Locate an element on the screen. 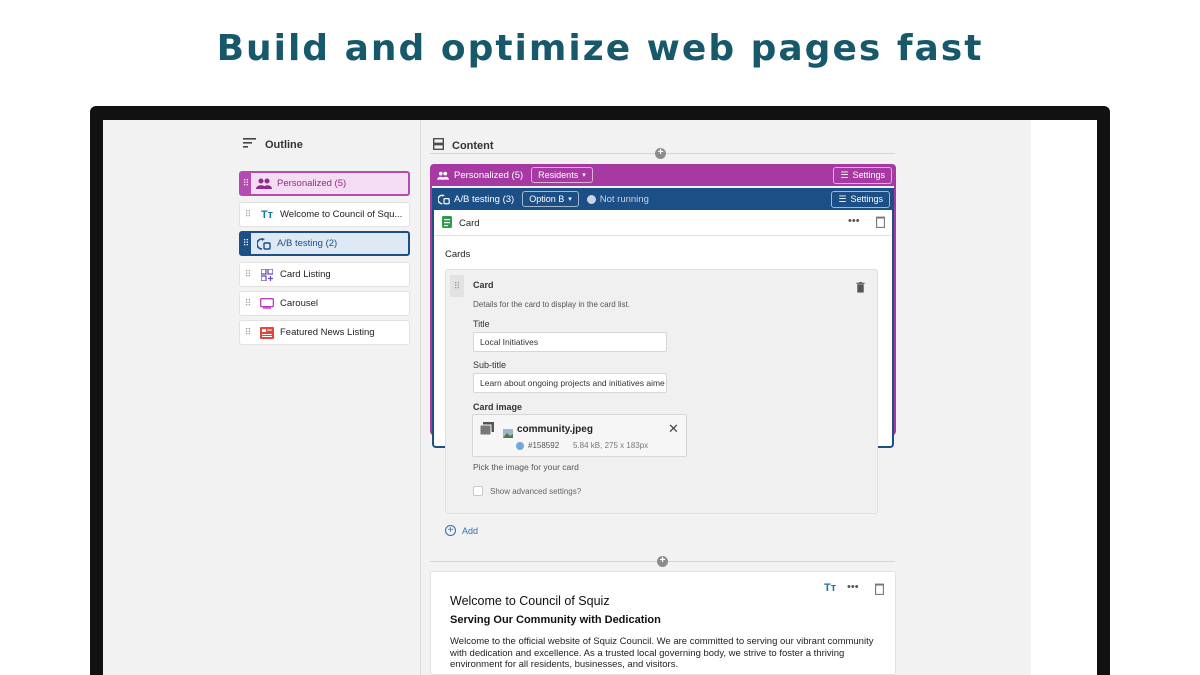 This screenshot has height=675, width=1200. segment-value: Residents is located at coordinates (558, 175).